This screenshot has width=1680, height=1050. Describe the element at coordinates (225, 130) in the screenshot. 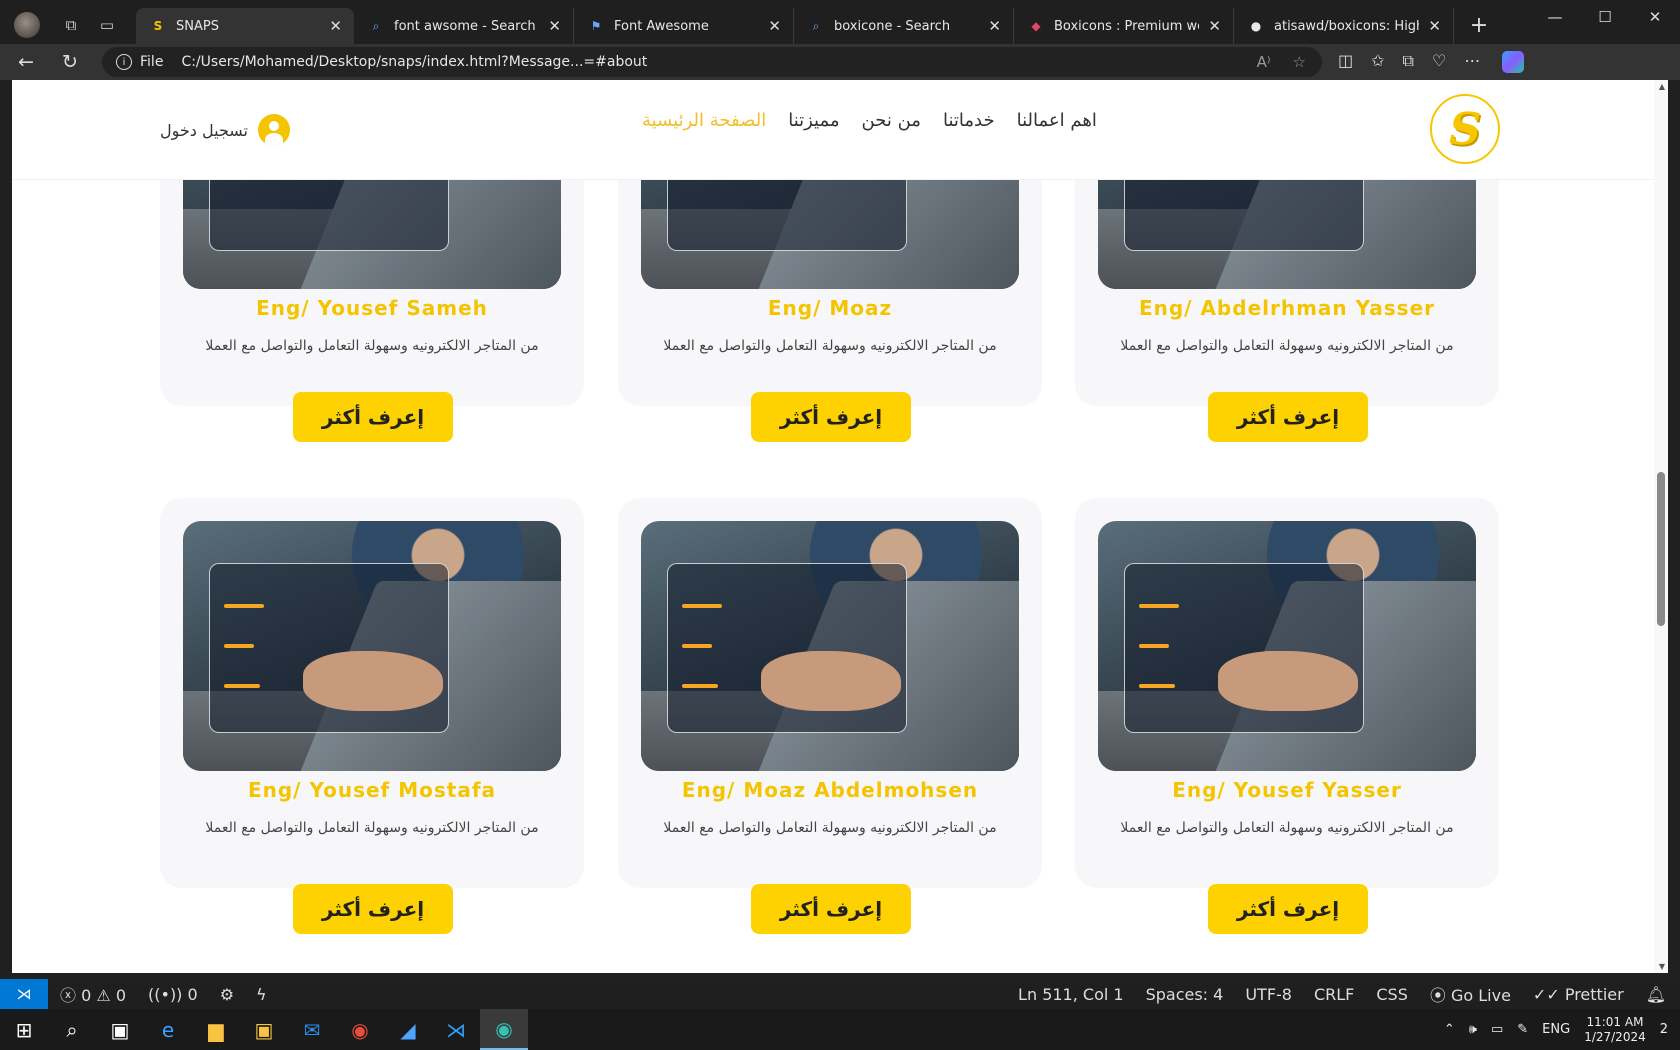

I see `login-link: تسجيل دخول` at that location.